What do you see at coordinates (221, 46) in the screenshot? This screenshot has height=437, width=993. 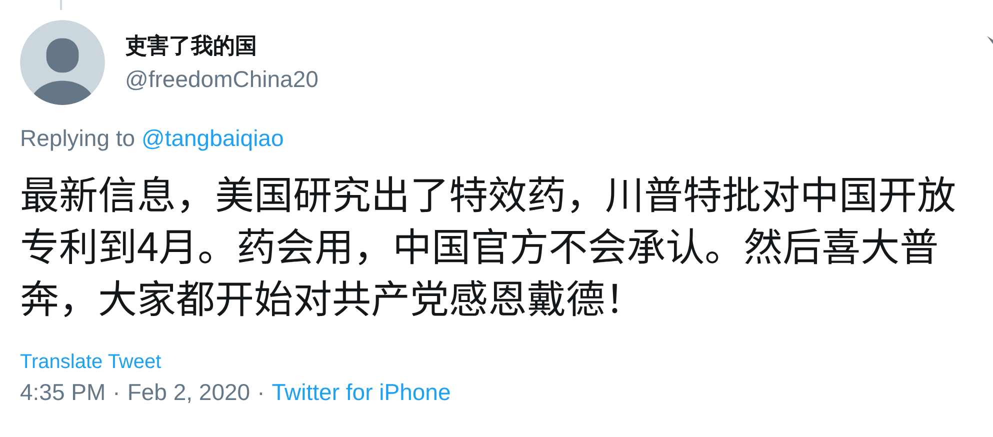 I see `display-name: 吏害了我的国` at bounding box center [221, 46].